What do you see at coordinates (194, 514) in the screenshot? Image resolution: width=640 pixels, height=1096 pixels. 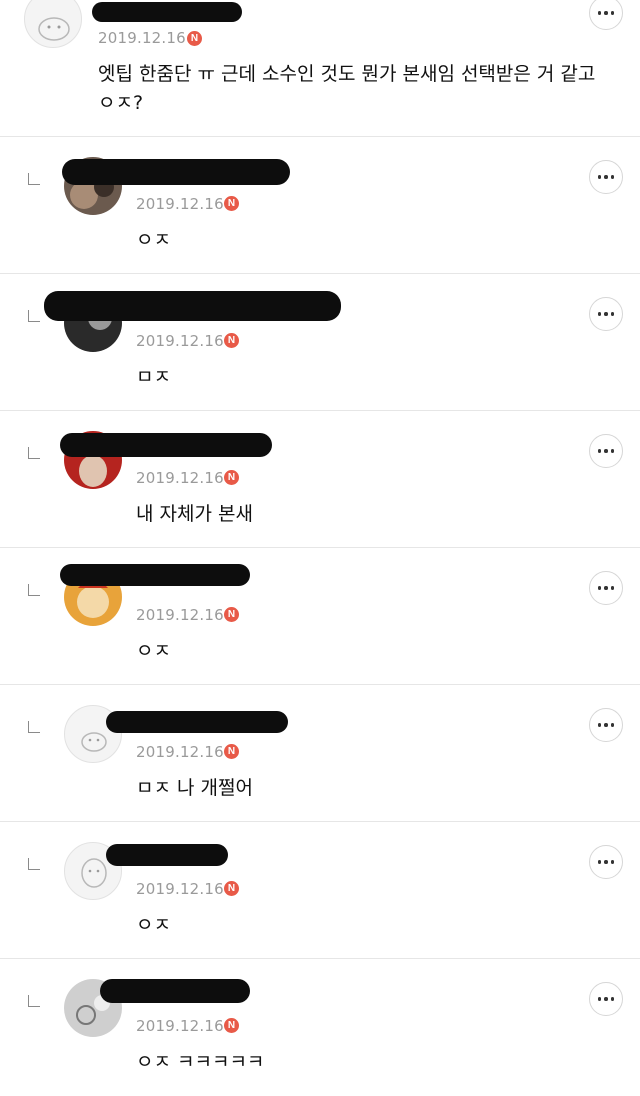 I see `comment-text: 내 자체가 본새` at bounding box center [194, 514].